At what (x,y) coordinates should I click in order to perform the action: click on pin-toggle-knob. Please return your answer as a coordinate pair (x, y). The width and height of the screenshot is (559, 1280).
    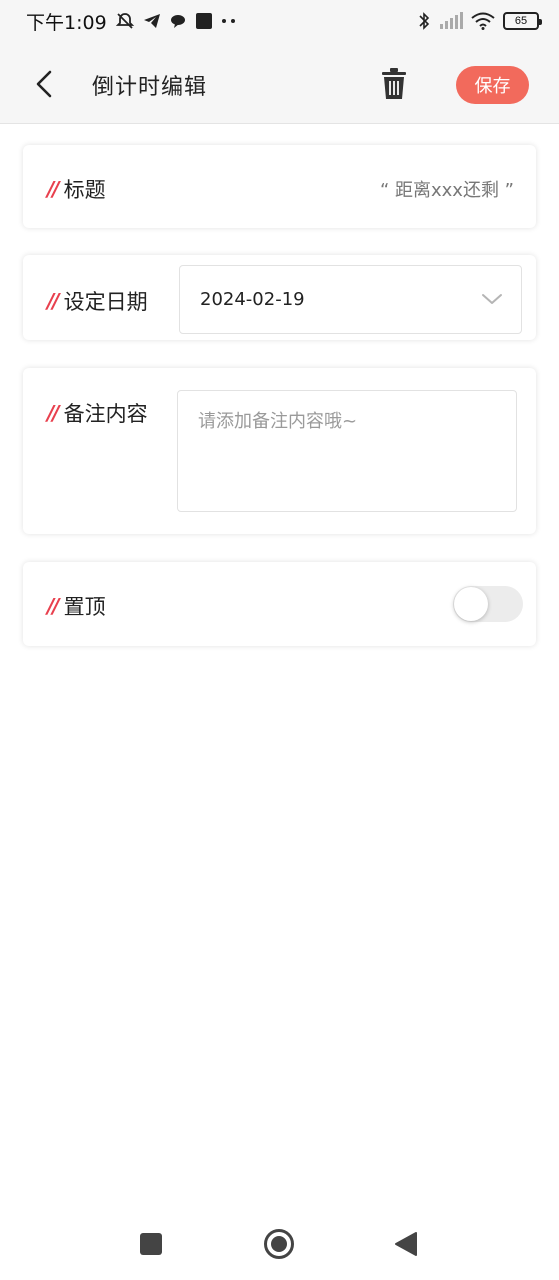
    Looking at the image, I should click on (471, 604).